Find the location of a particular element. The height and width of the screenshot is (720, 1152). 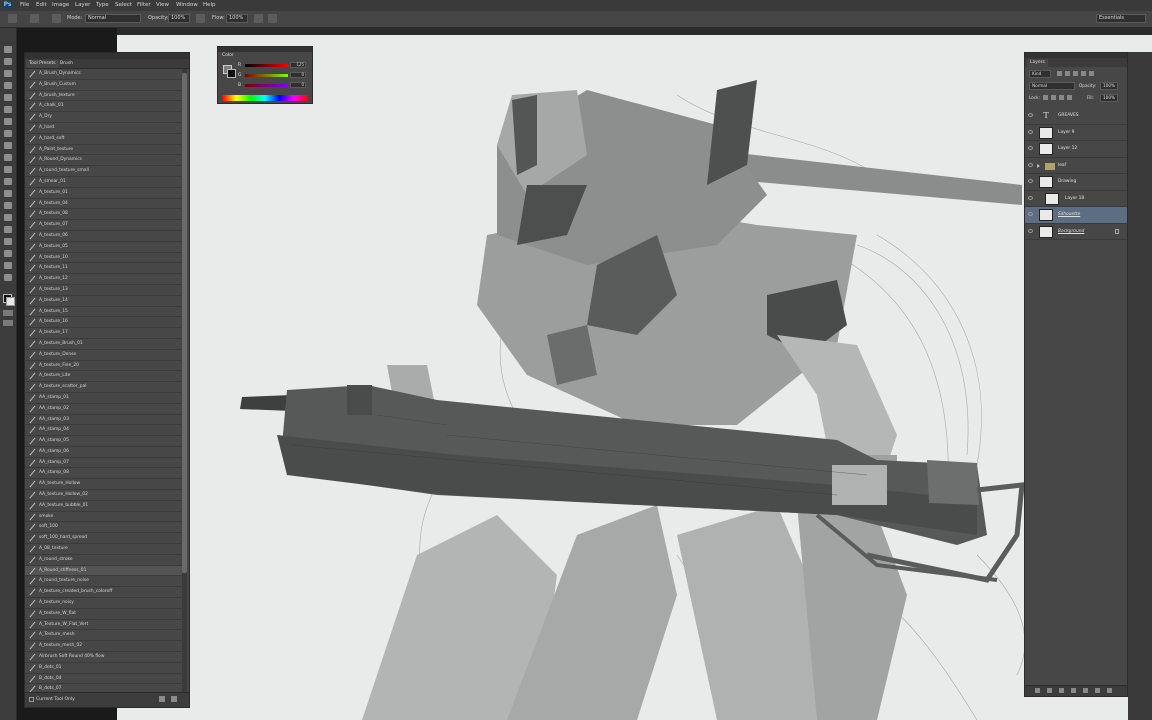

new-preset-icon is located at coordinates (162, 699).